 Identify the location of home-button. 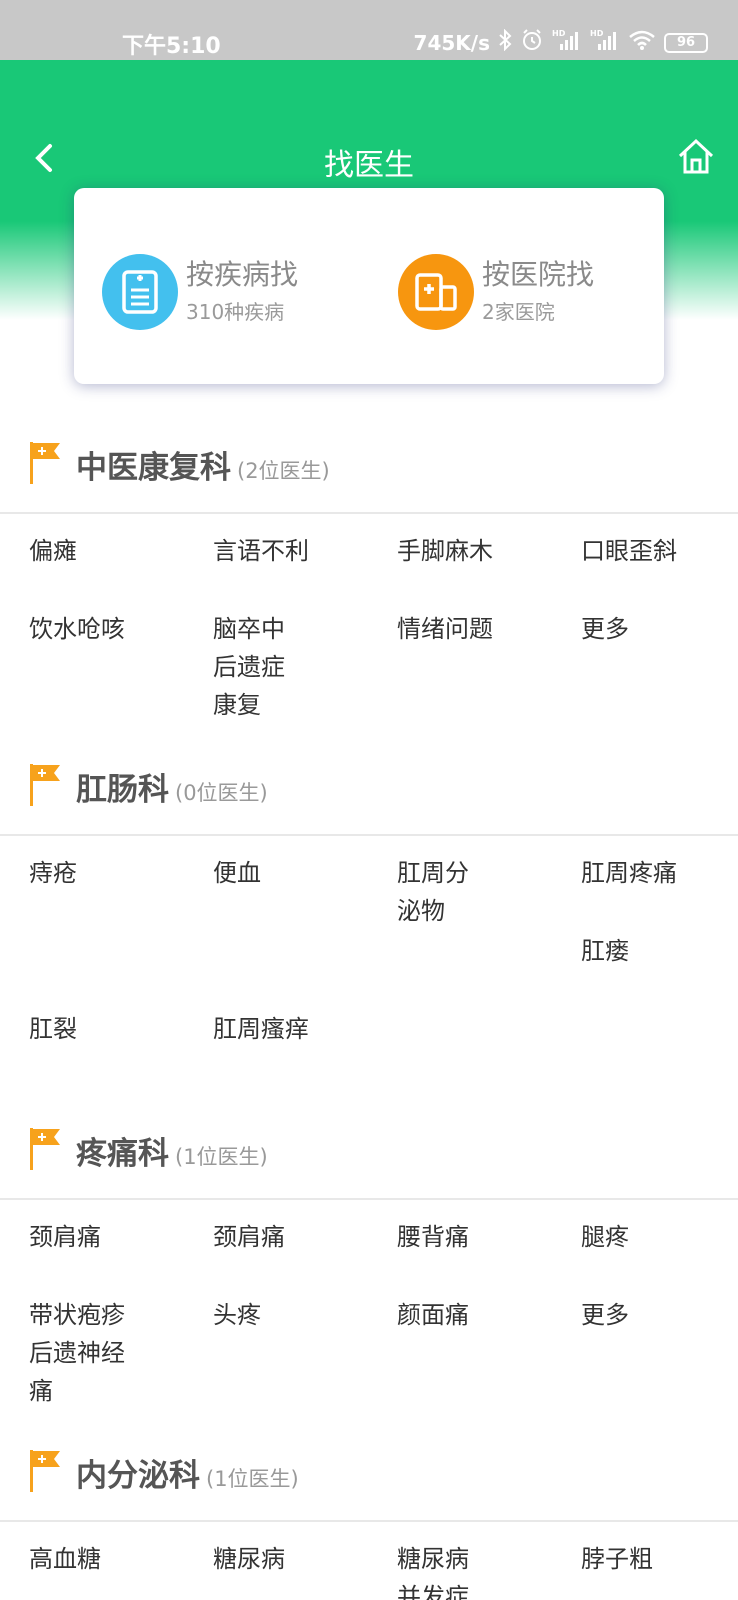
(696, 156).